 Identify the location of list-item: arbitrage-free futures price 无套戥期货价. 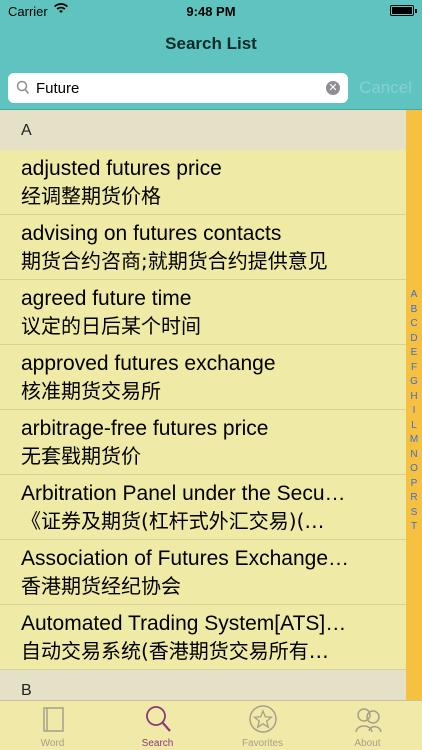
(203, 442).